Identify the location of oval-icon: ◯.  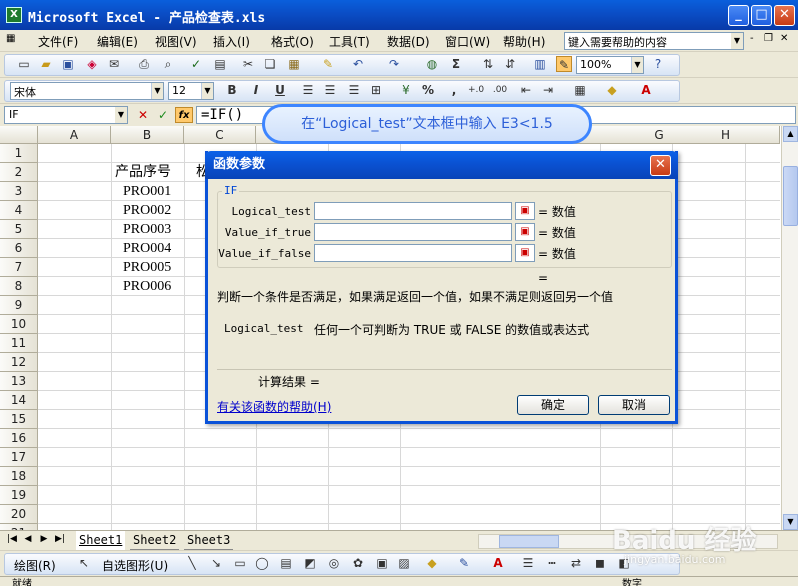
(262, 563).